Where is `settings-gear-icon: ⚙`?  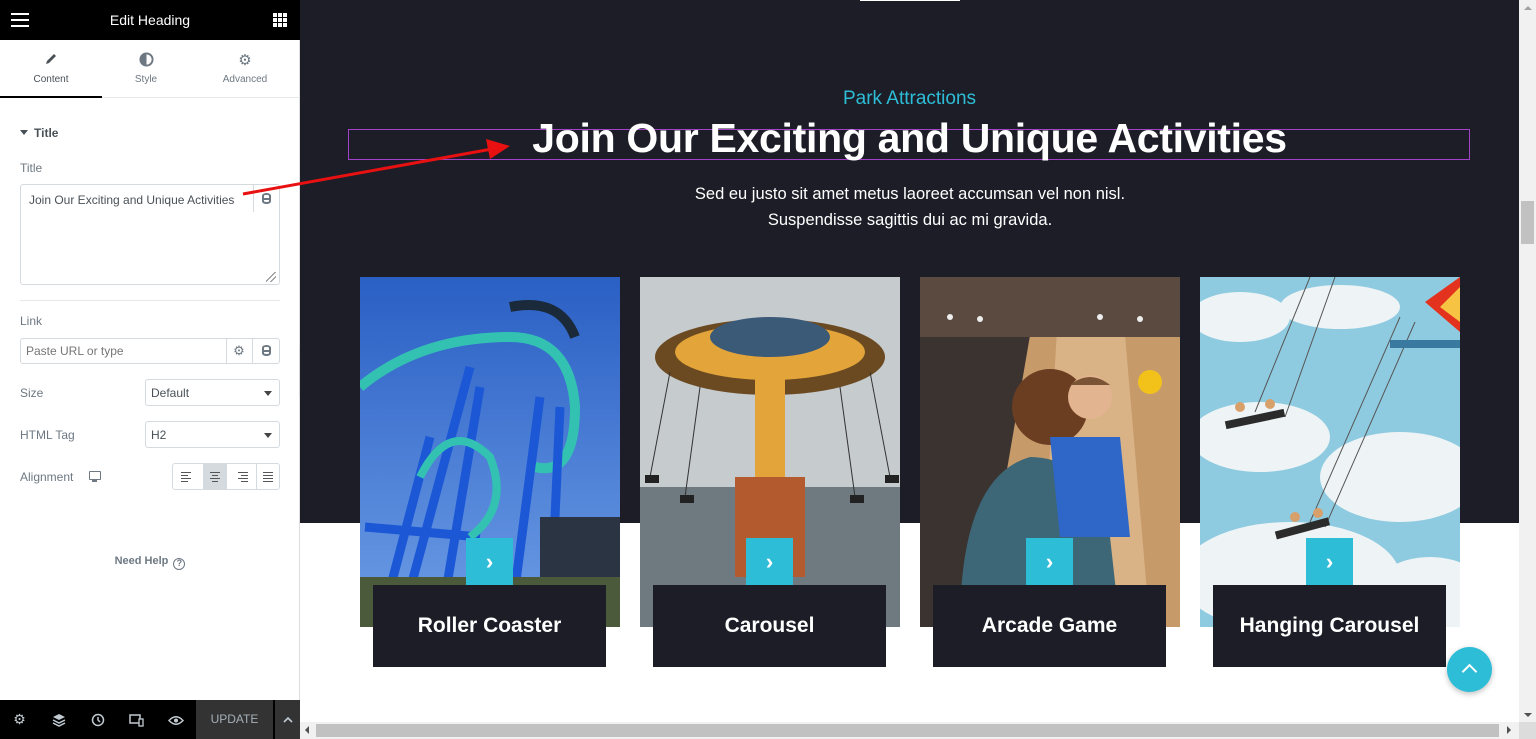
settings-gear-icon: ⚙ is located at coordinates (19, 719).